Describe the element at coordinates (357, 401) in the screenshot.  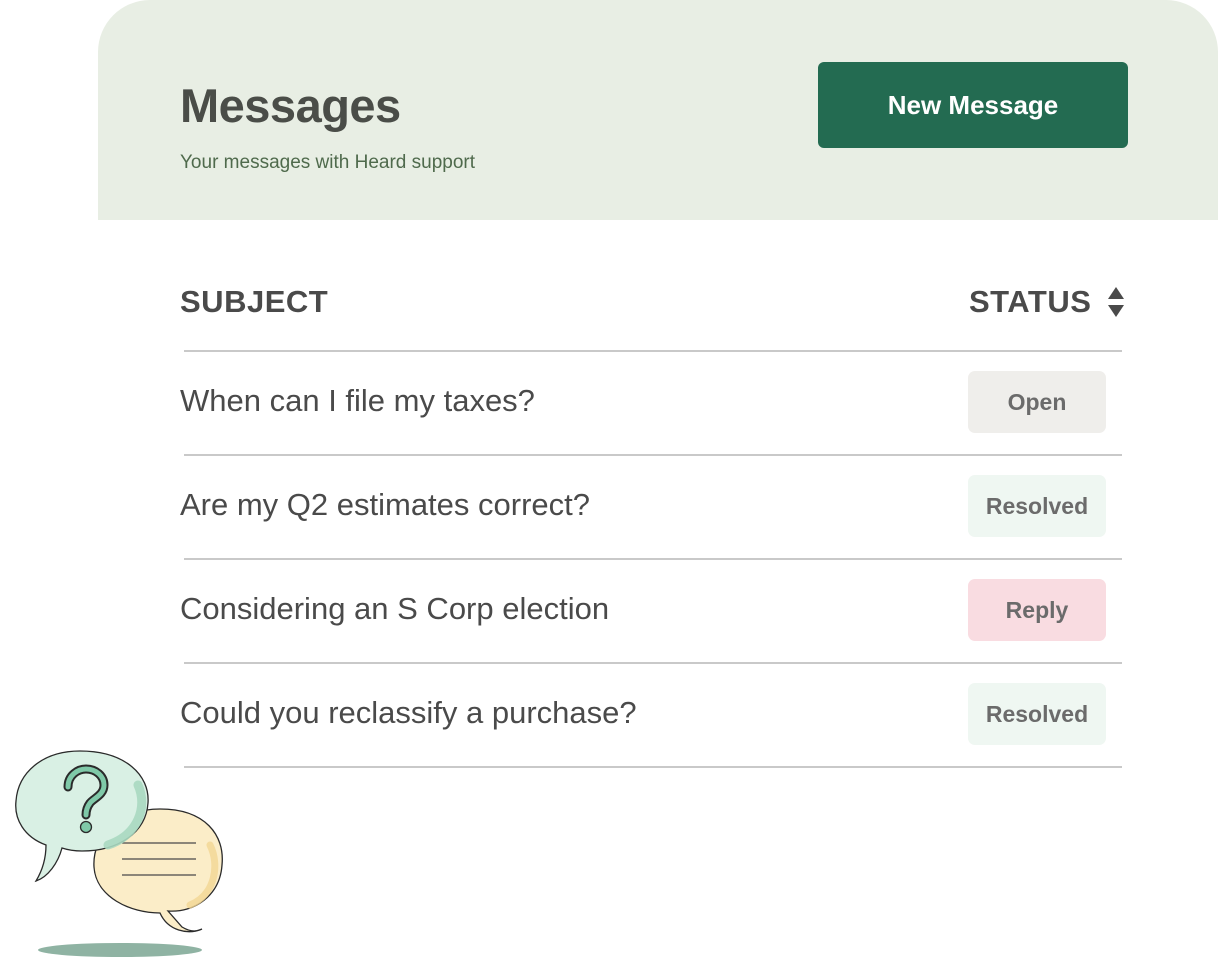
I see `message-subject: When can I file my taxes?` at that location.